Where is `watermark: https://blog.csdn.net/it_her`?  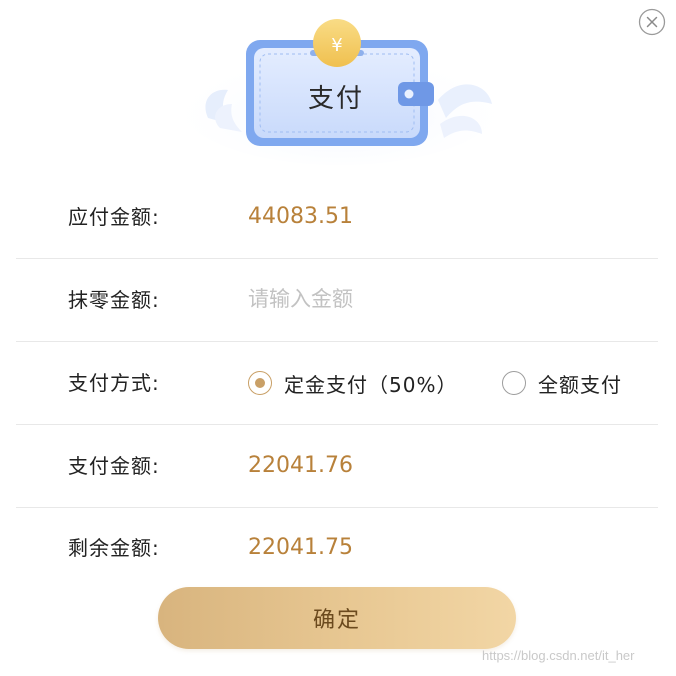
watermark: https://blog.csdn.net/it_her is located at coordinates (558, 655).